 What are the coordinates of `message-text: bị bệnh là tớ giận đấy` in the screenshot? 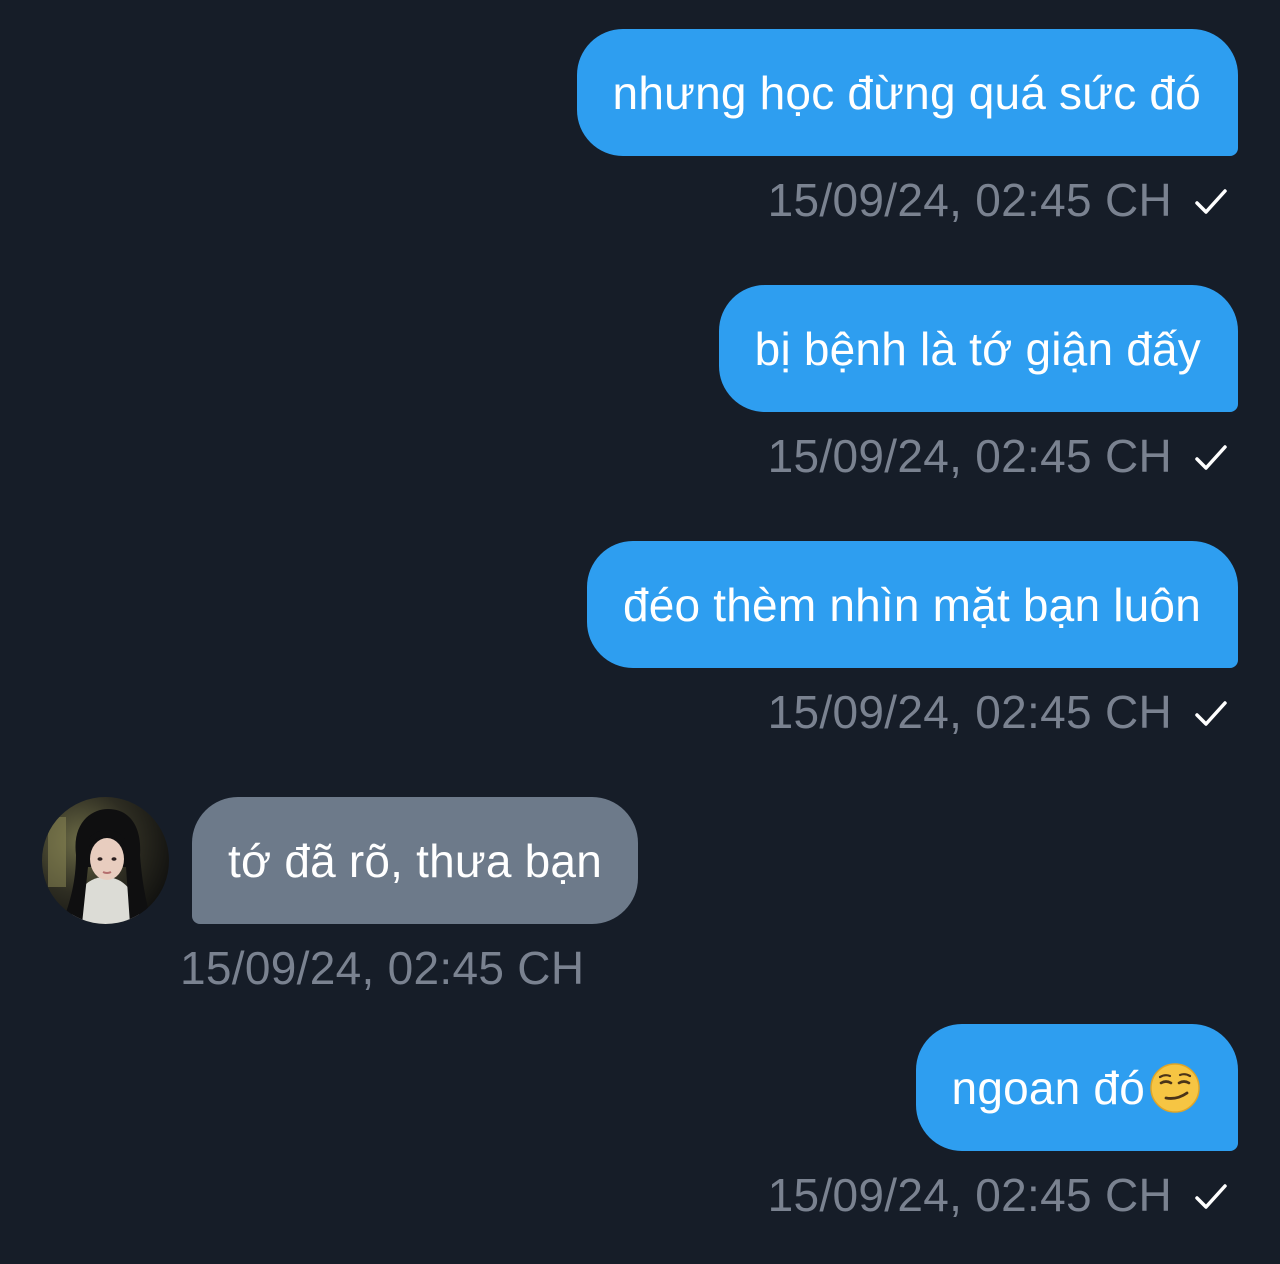 It's located at (977, 348).